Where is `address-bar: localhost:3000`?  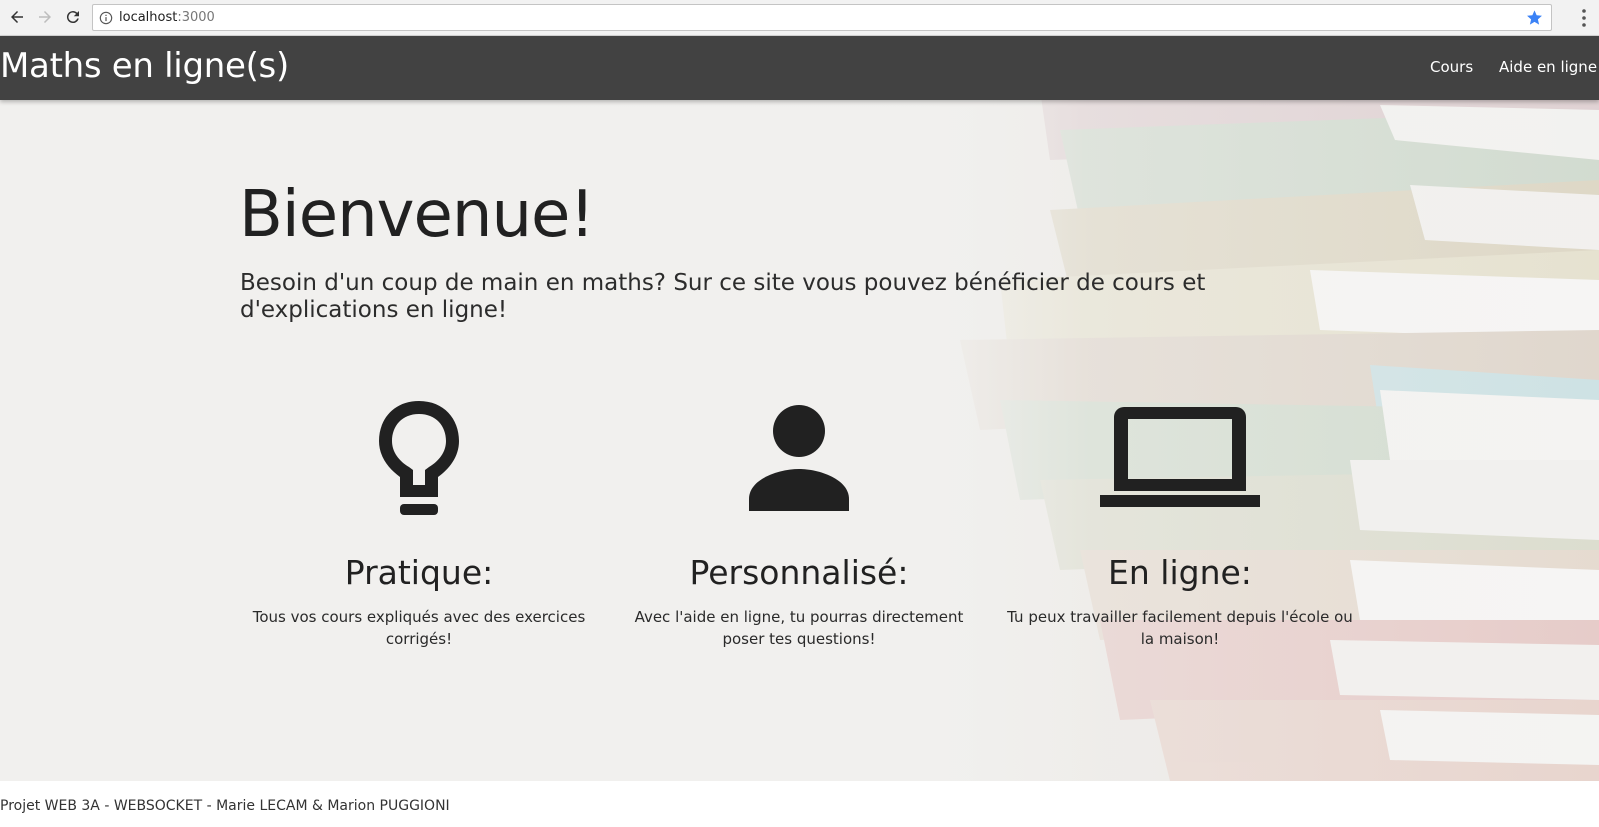
address-bar: localhost:3000 is located at coordinates (822, 17).